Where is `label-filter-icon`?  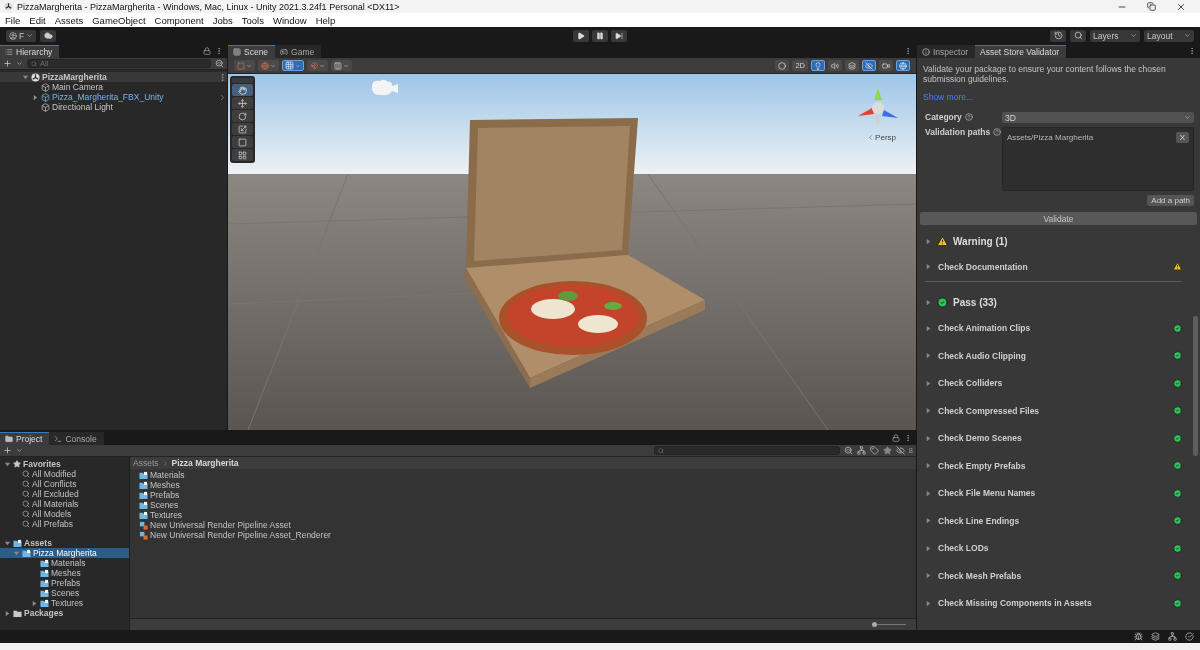
label-filter-icon is located at coordinates (874, 450).